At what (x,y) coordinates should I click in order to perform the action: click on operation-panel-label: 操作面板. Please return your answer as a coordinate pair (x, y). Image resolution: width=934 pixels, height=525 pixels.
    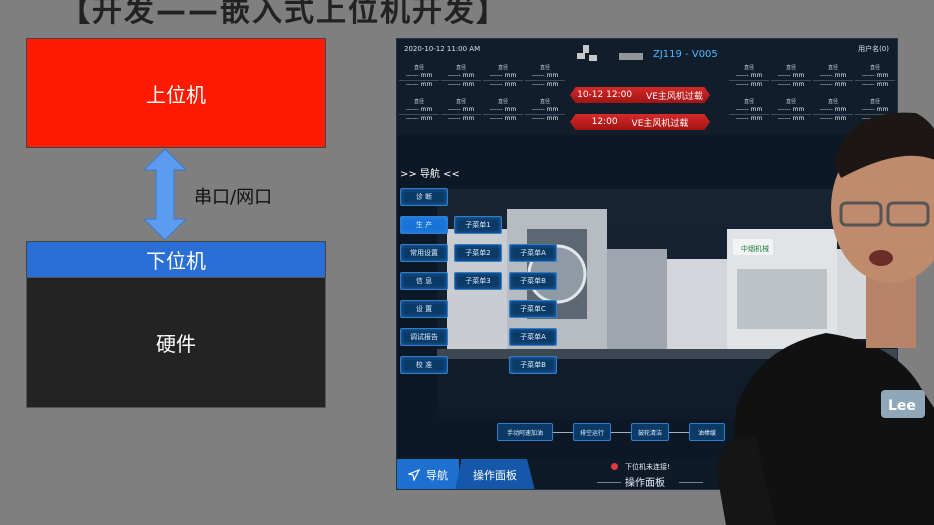
    Looking at the image, I should click on (645, 483).